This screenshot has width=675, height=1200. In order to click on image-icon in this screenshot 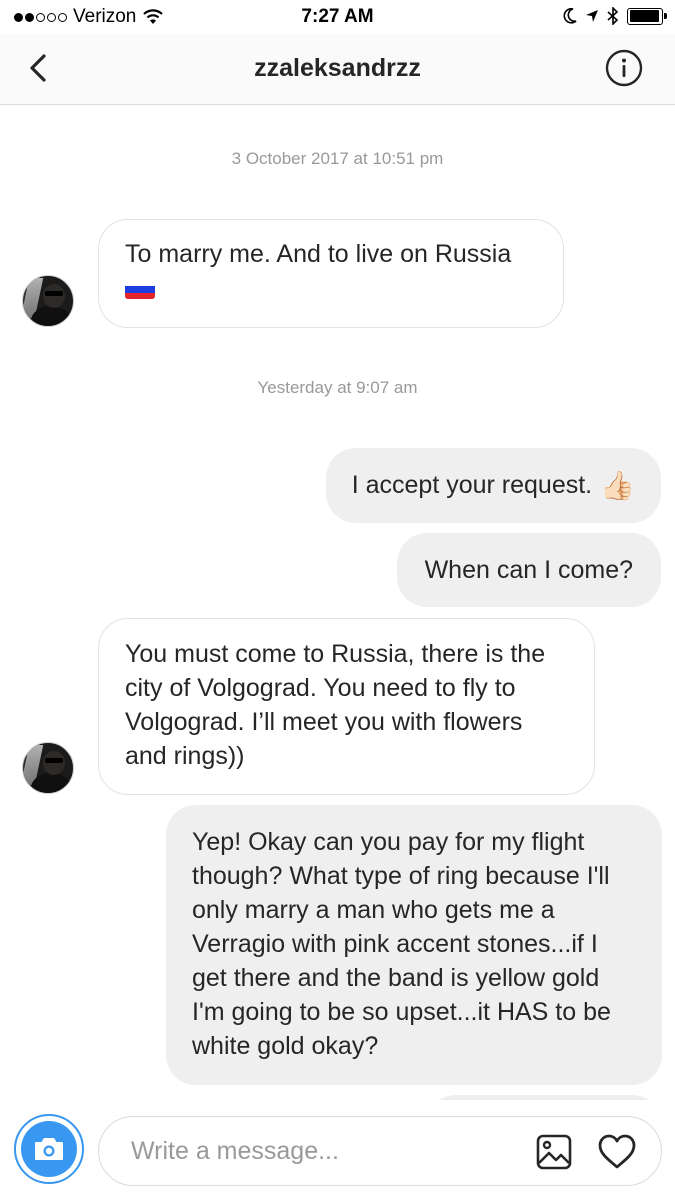, I will do `click(554, 1152)`.